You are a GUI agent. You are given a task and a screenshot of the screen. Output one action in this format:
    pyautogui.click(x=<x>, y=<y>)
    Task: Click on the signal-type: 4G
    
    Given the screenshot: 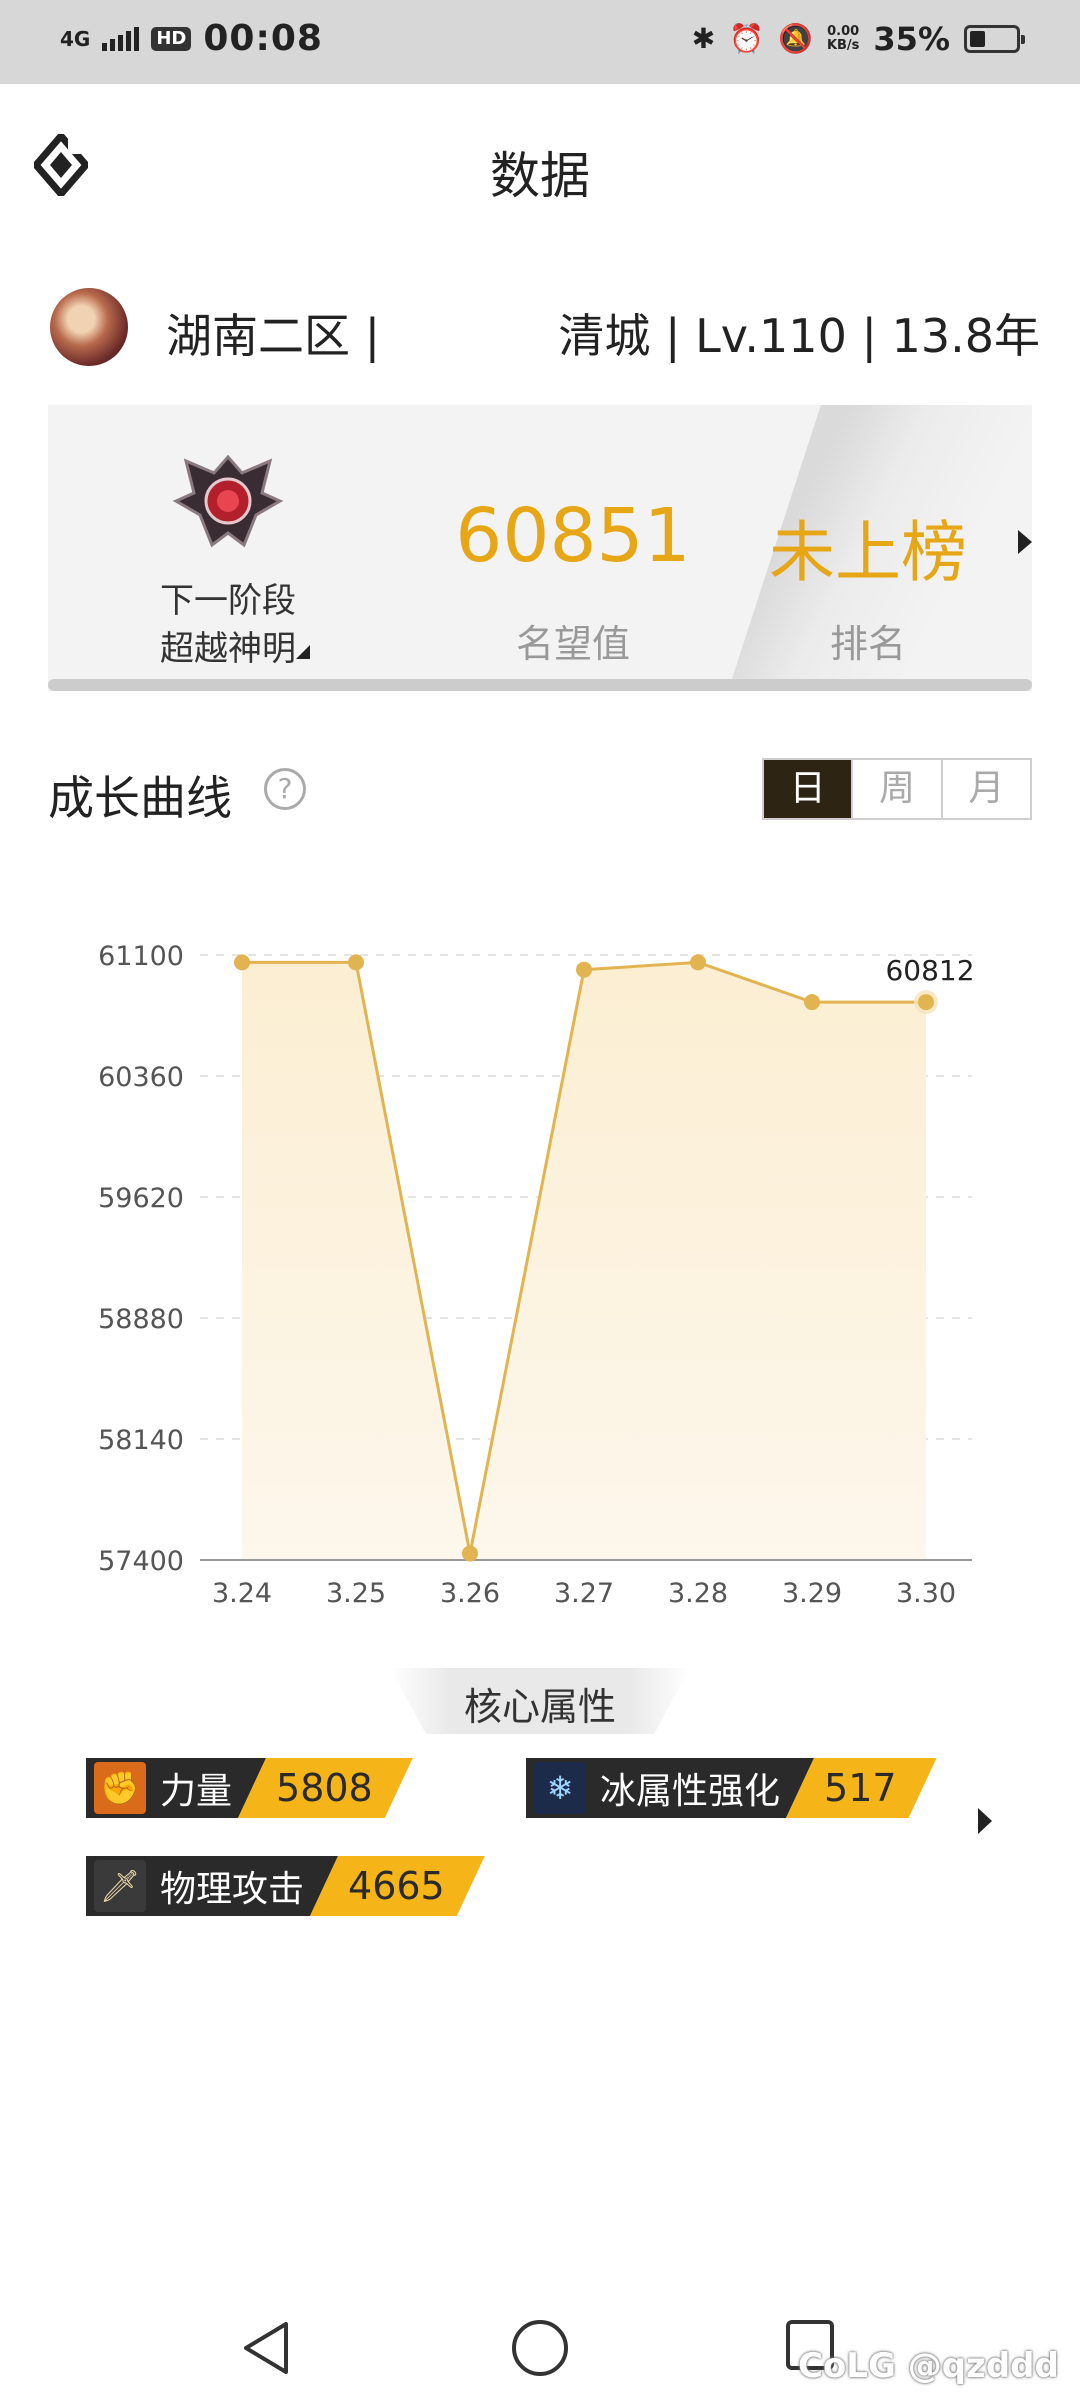 What is the action you would take?
    pyautogui.click(x=75, y=38)
    